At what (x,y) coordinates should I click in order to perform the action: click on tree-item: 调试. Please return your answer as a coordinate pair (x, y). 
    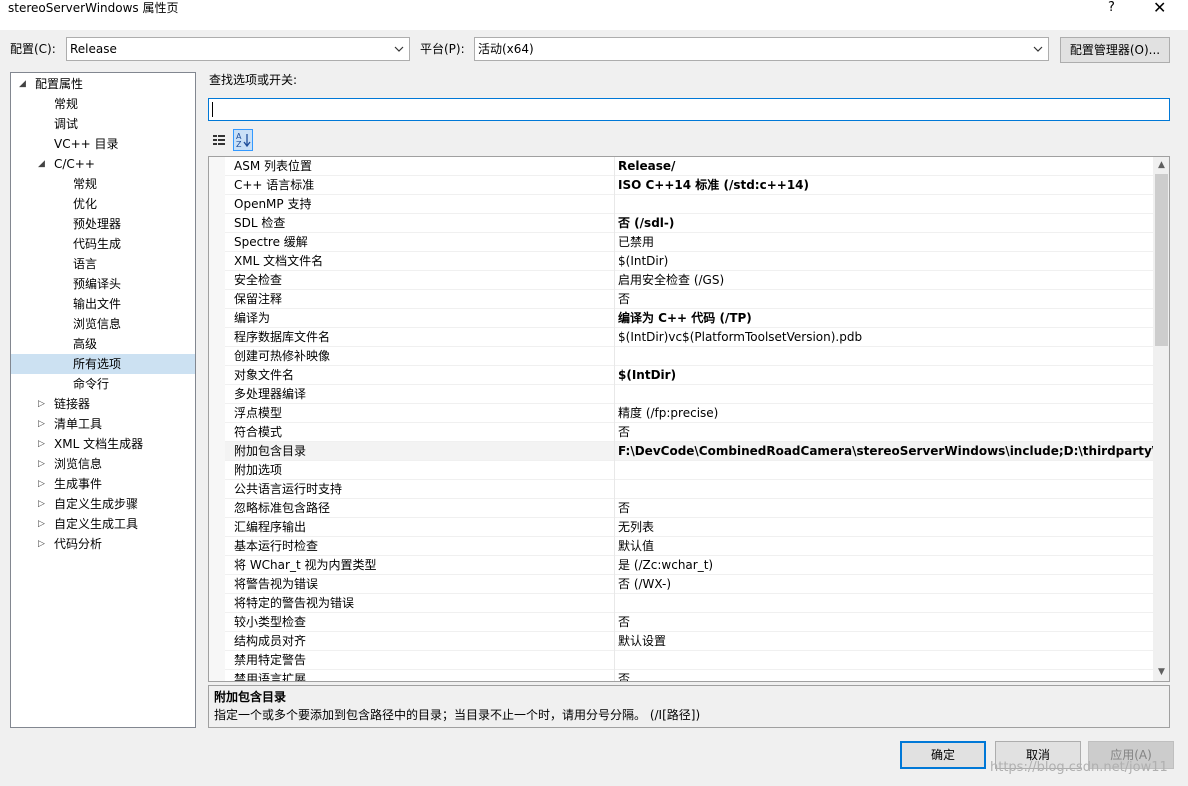
    Looking at the image, I should click on (103, 124).